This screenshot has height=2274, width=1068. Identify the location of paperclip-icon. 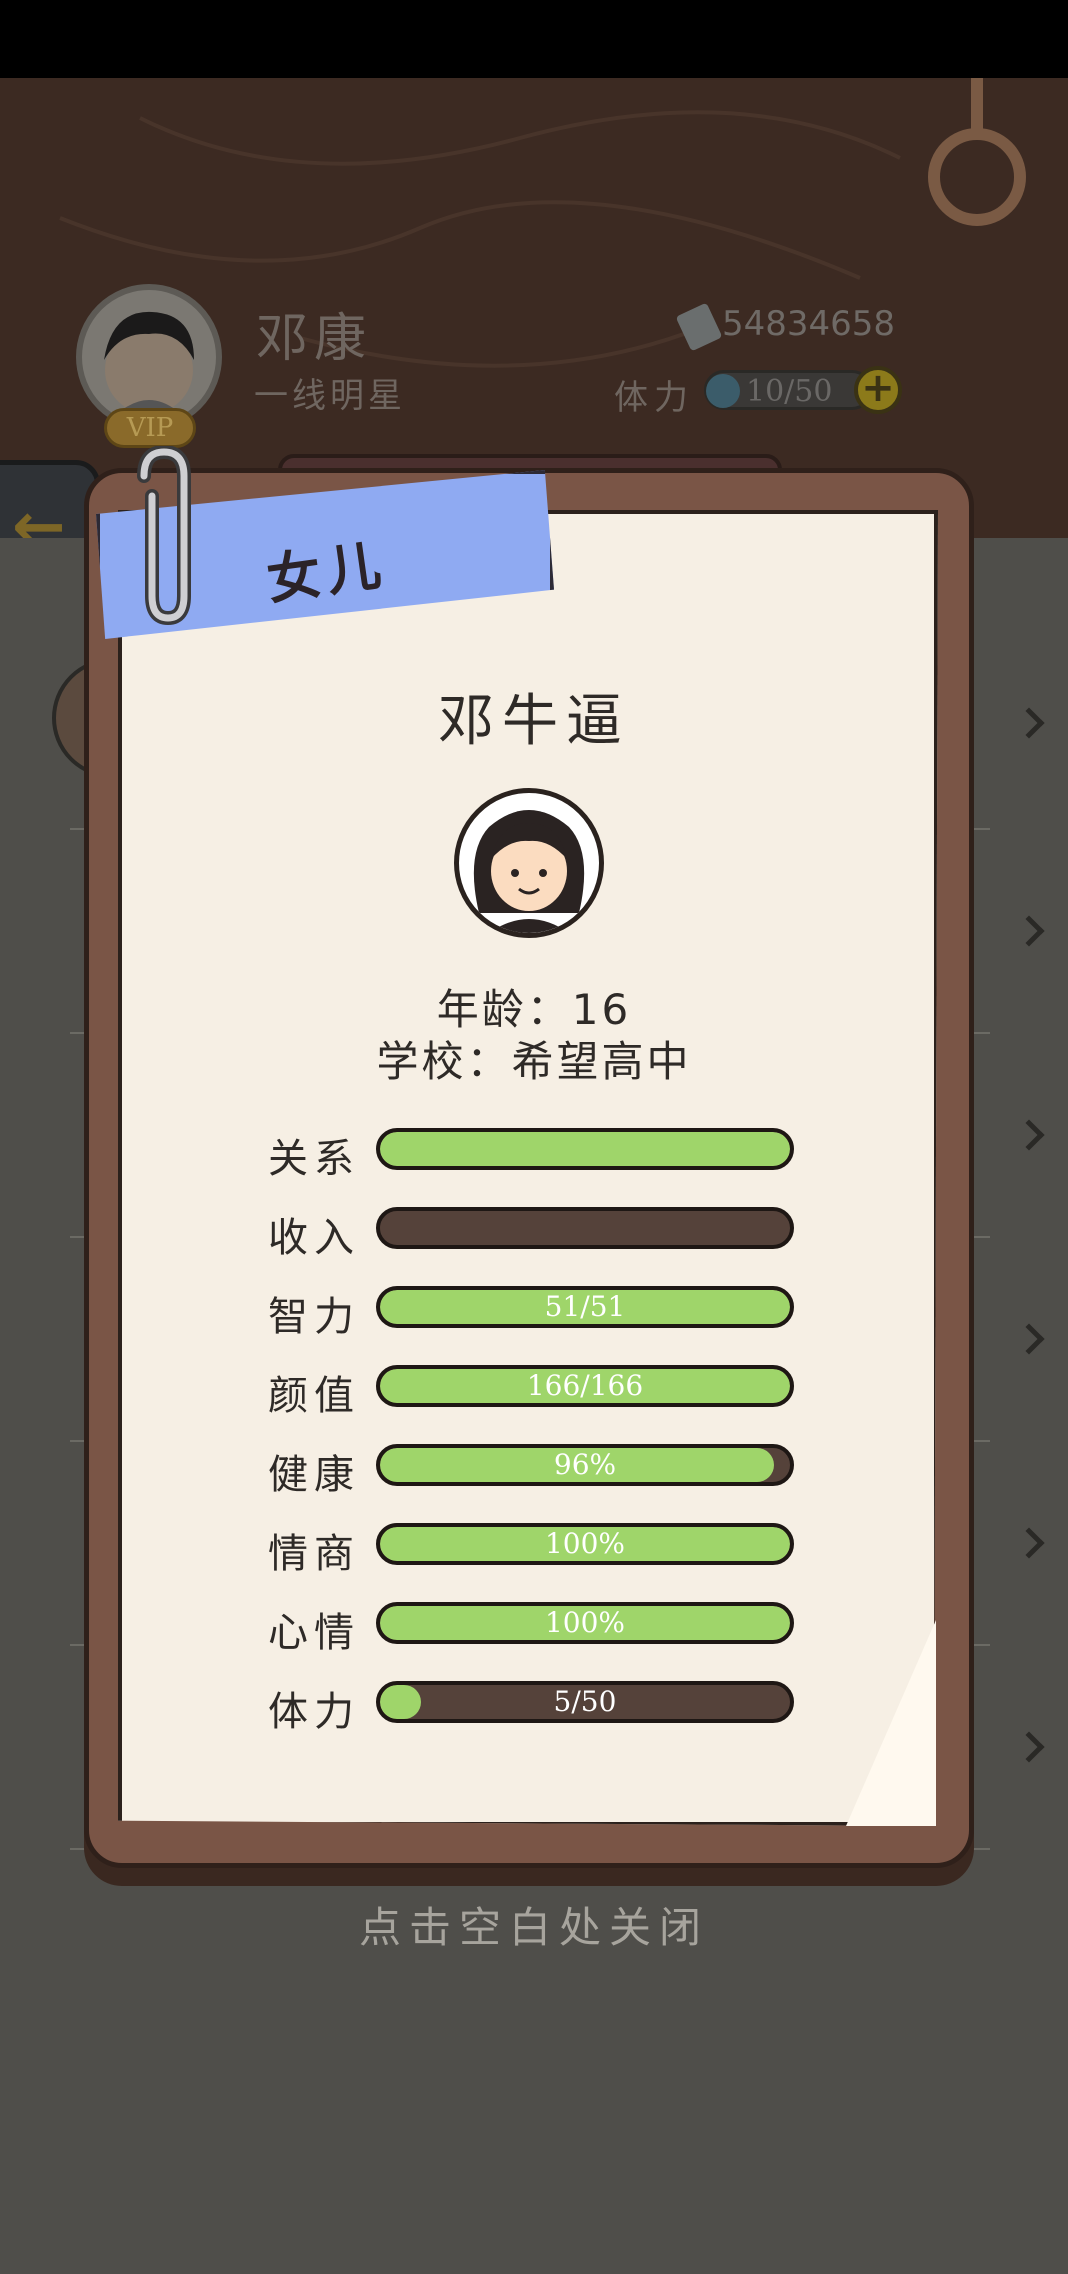
(164, 536).